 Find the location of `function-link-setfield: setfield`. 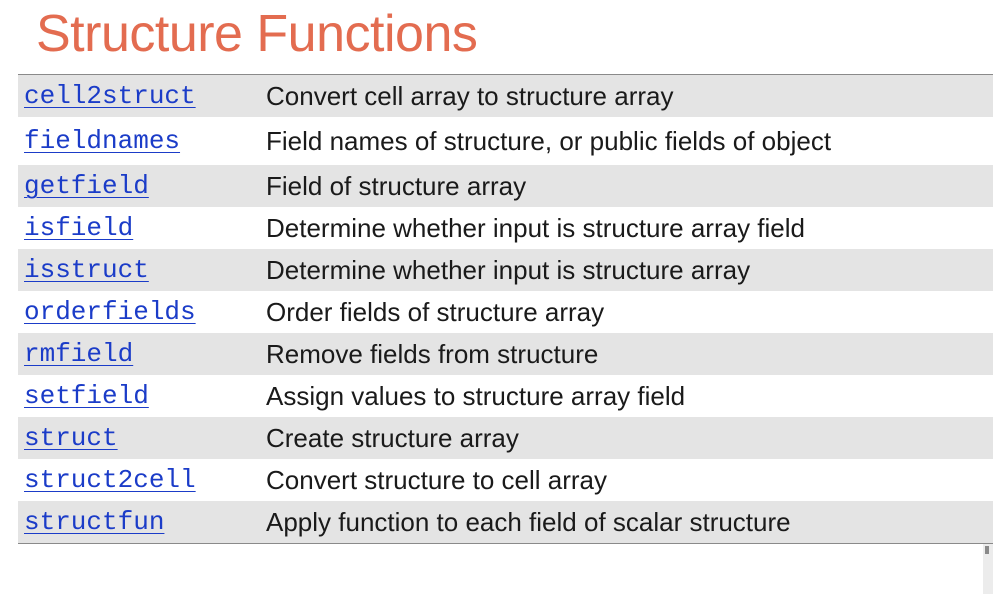

function-link-setfield: setfield is located at coordinates (142, 396).